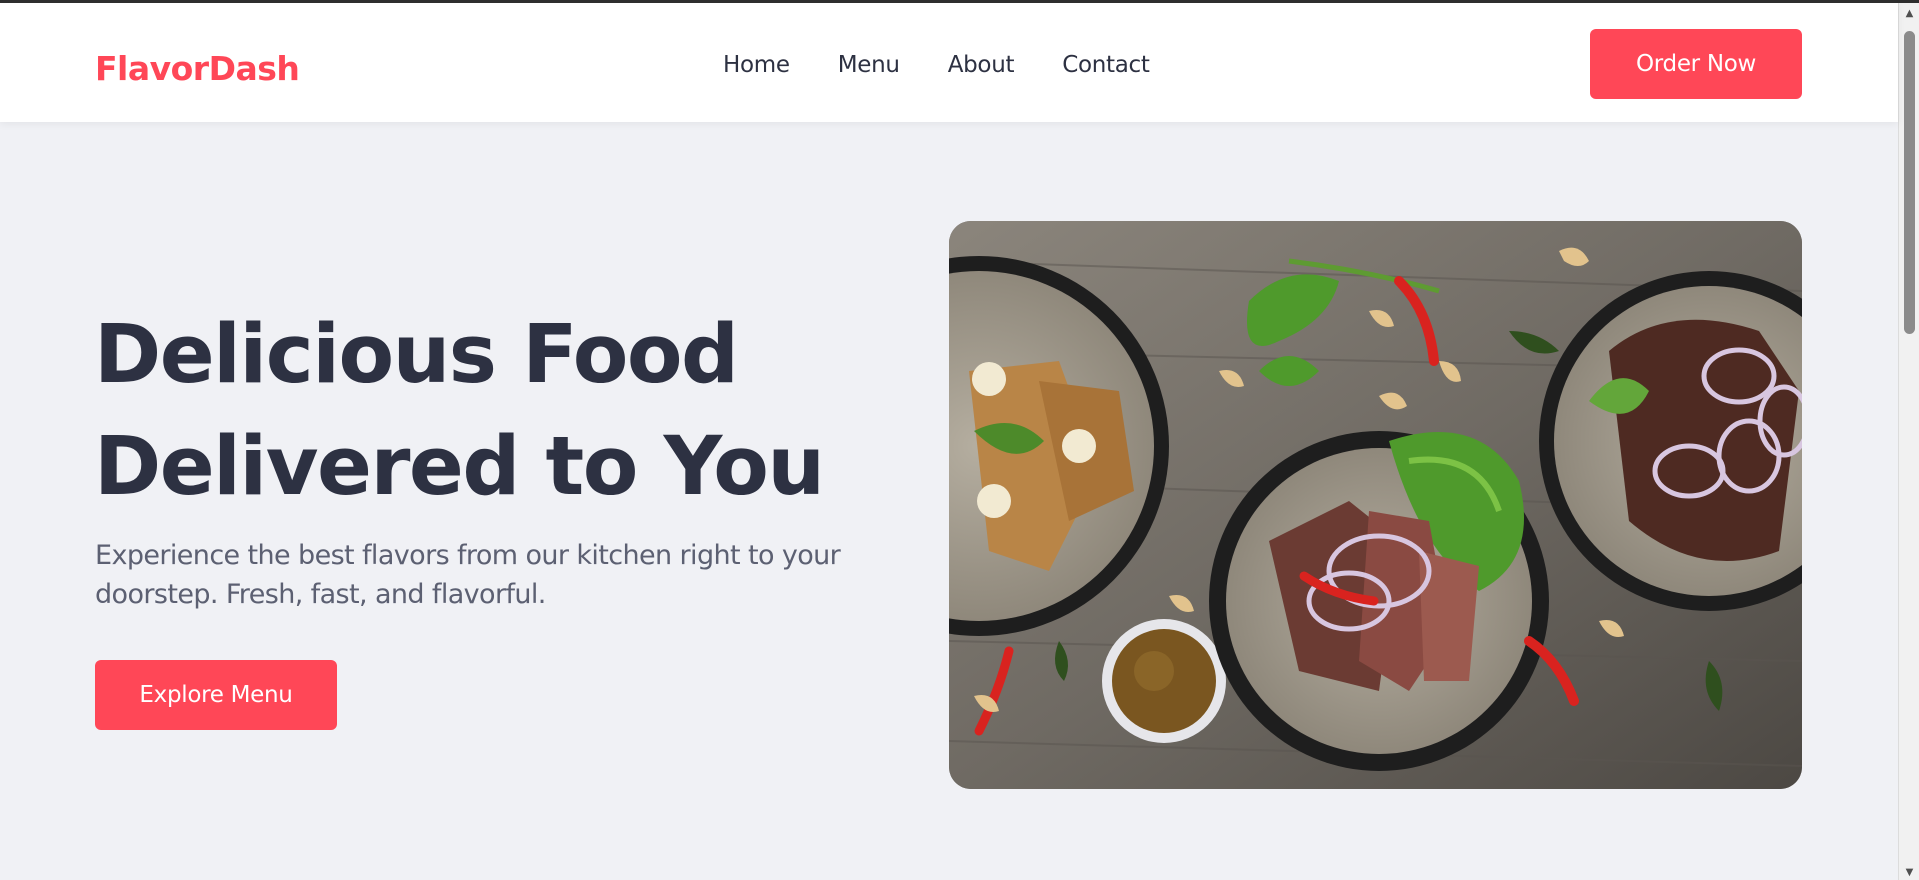  I want to click on nav-link-menu: Menu, so click(869, 65).